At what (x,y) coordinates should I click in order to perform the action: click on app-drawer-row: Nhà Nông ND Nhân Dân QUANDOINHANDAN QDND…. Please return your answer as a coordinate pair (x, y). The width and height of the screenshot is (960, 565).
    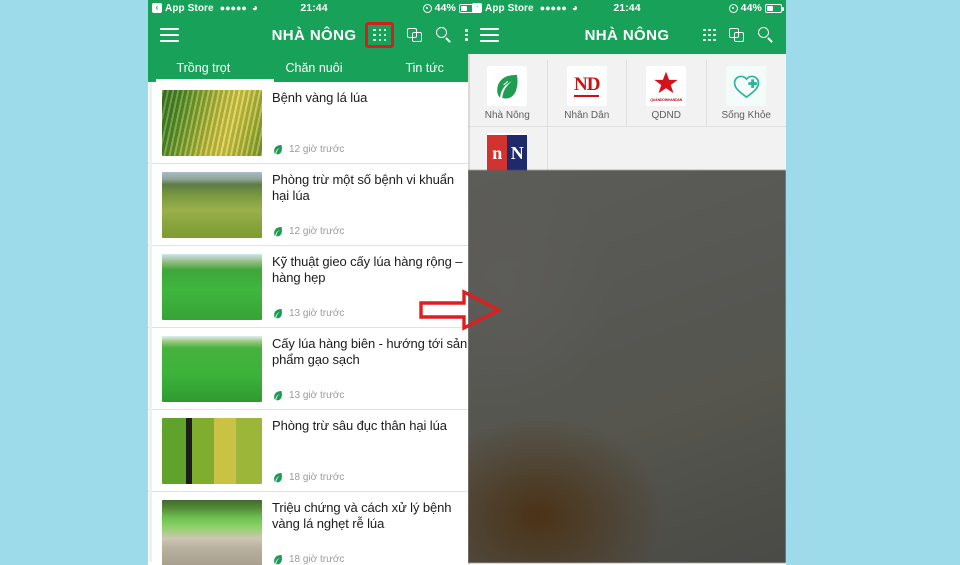
    Looking at the image, I should click on (627, 93).